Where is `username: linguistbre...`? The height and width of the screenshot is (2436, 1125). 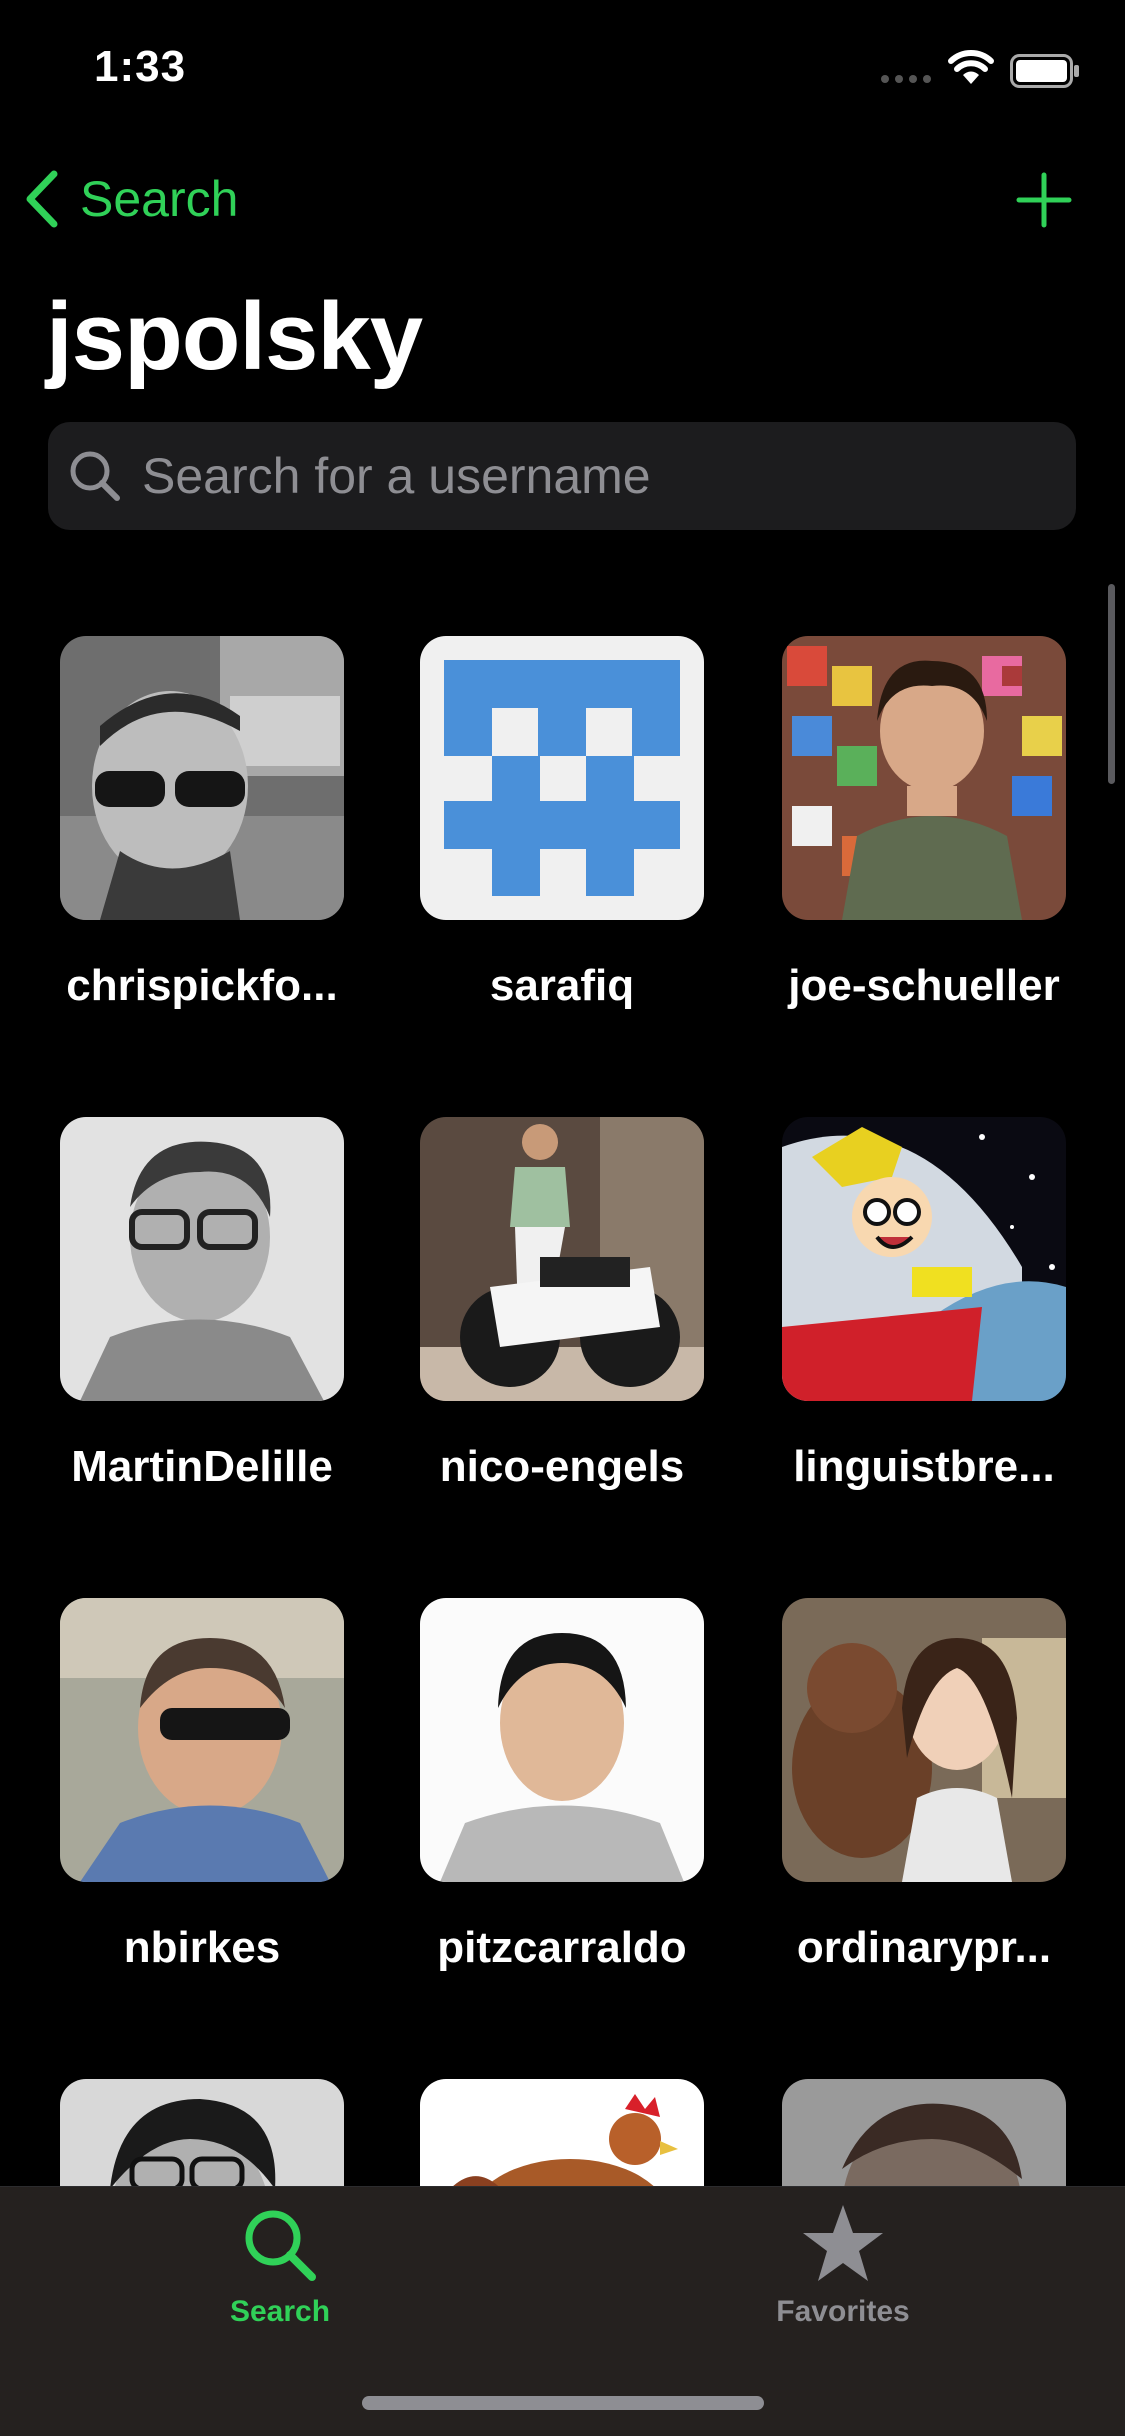
username: linguistbre... is located at coordinates (924, 1466).